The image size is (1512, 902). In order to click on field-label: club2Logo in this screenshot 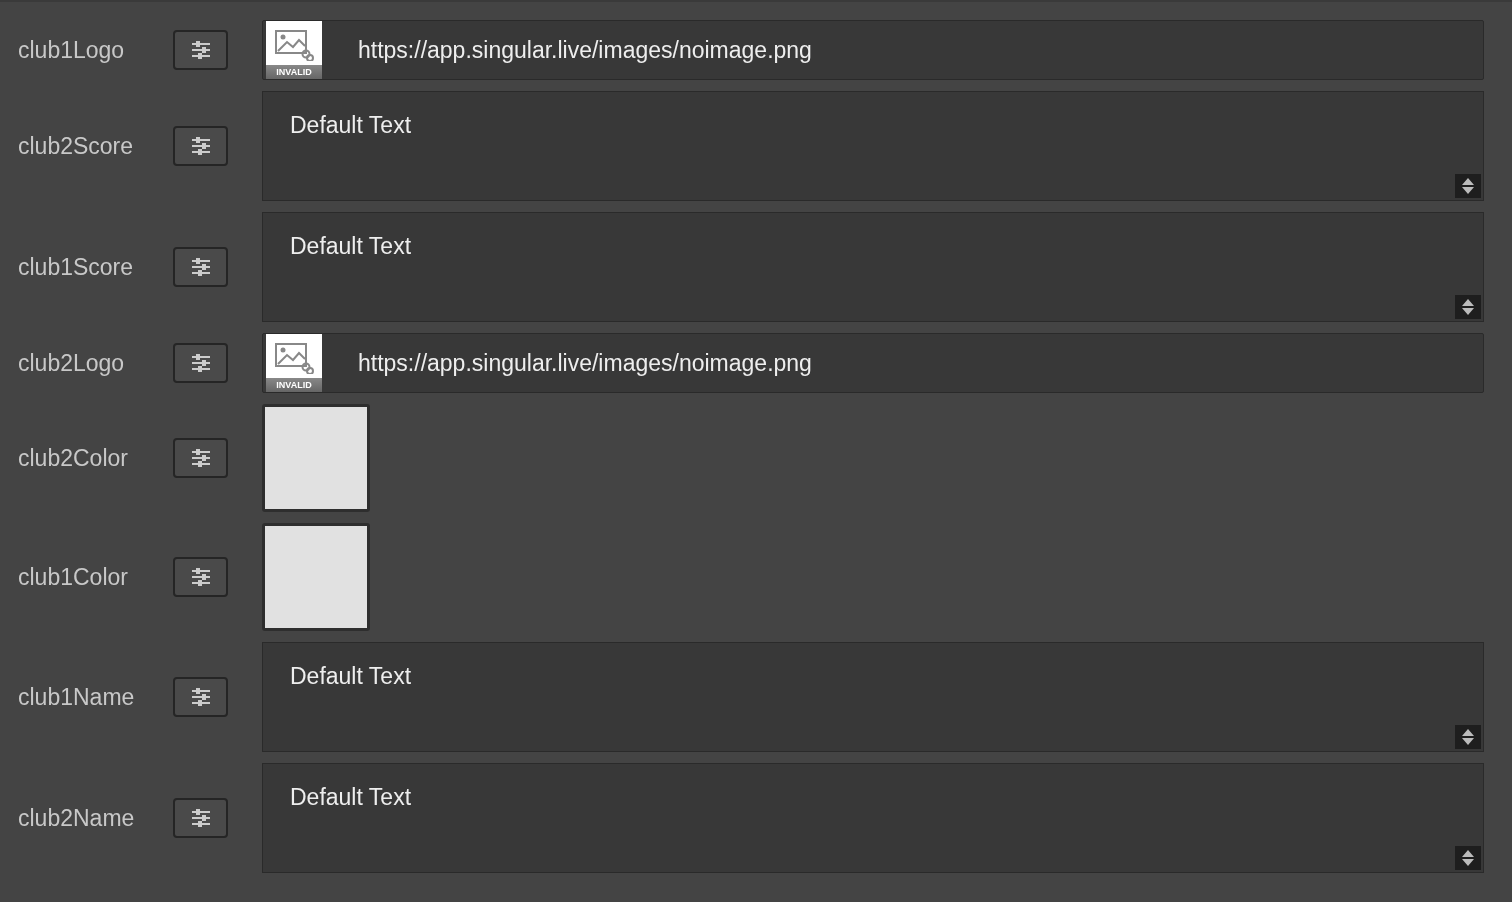, I will do `click(71, 363)`.